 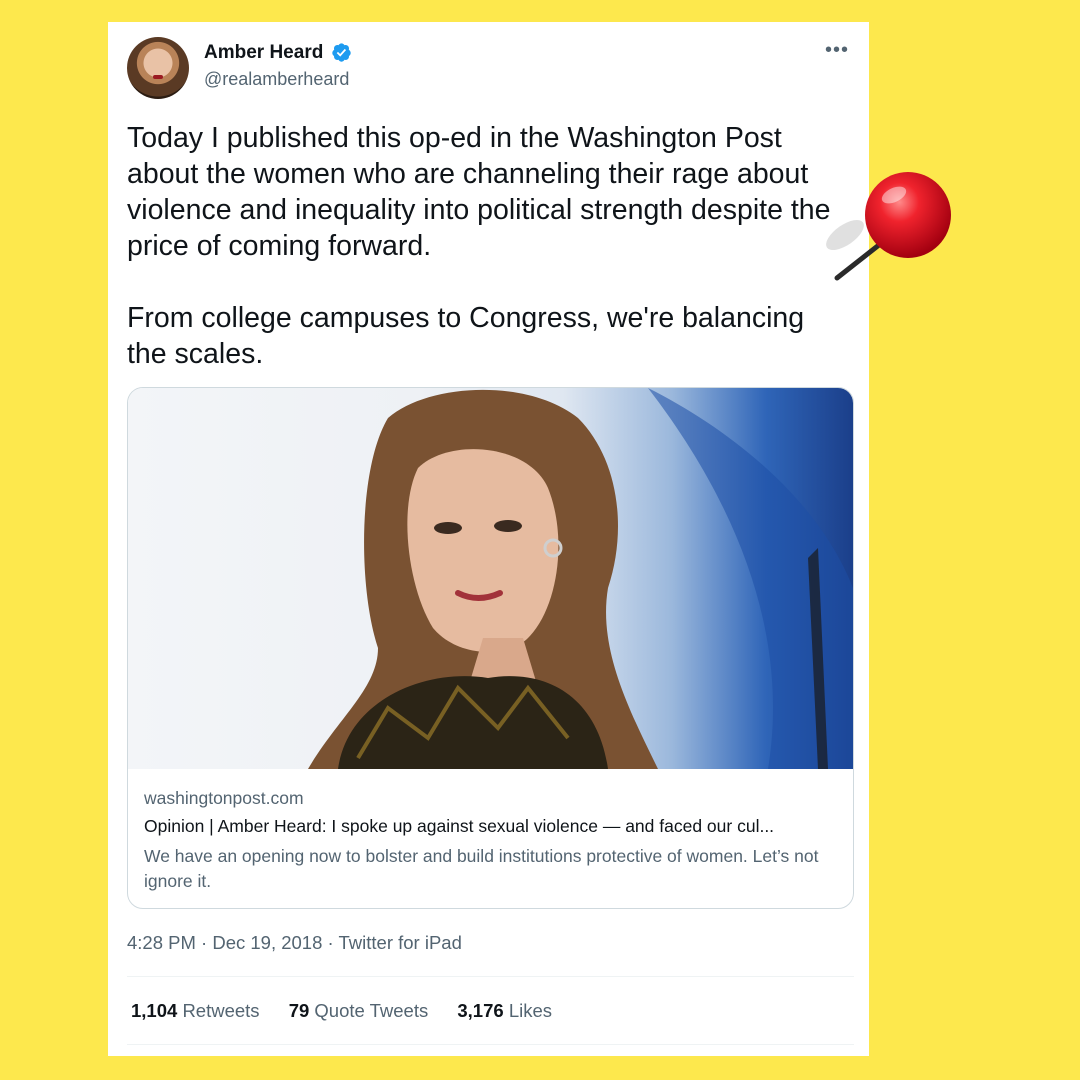 What do you see at coordinates (480, 1010) in the screenshot?
I see `likes-count: 3,176` at bounding box center [480, 1010].